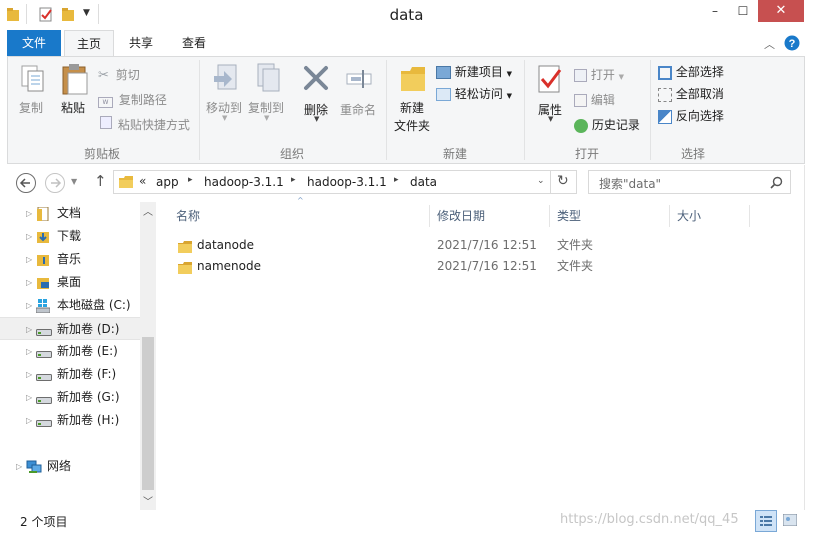 Image resolution: width=813 pixels, height=541 pixels. What do you see at coordinates (100, 181) in the screenshot?
I see `up-arrow-icon: ↑` at bounding box center [100, 181].